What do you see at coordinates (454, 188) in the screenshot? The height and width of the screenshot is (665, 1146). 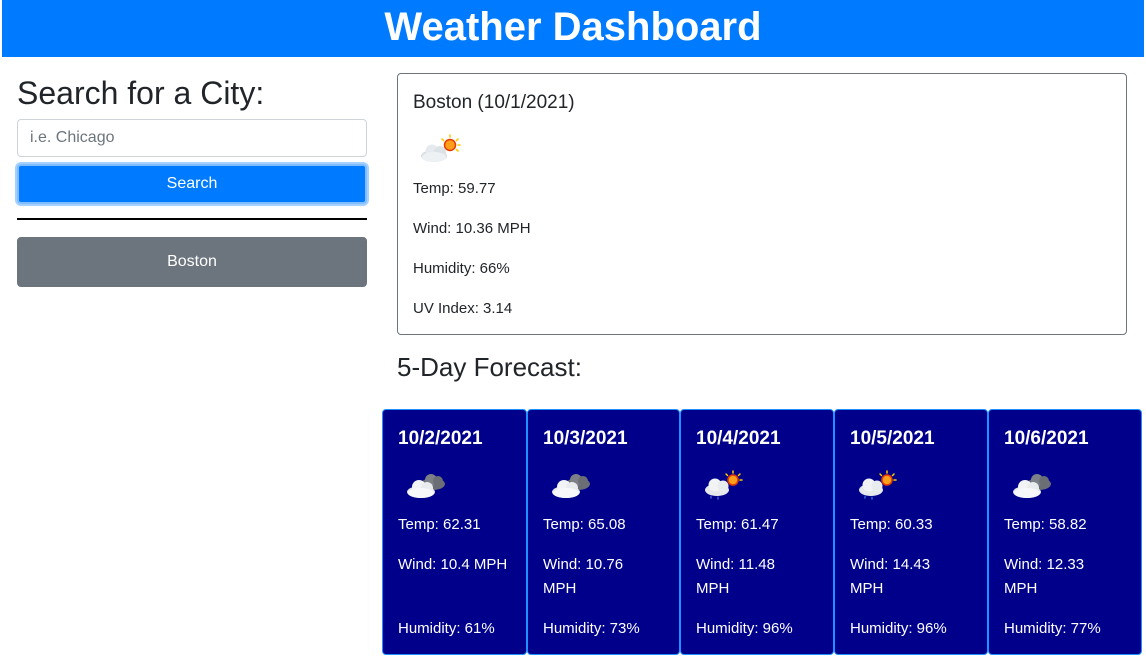 I see `current-temp: Temp: 59.77` at bounding box center [454, 188].